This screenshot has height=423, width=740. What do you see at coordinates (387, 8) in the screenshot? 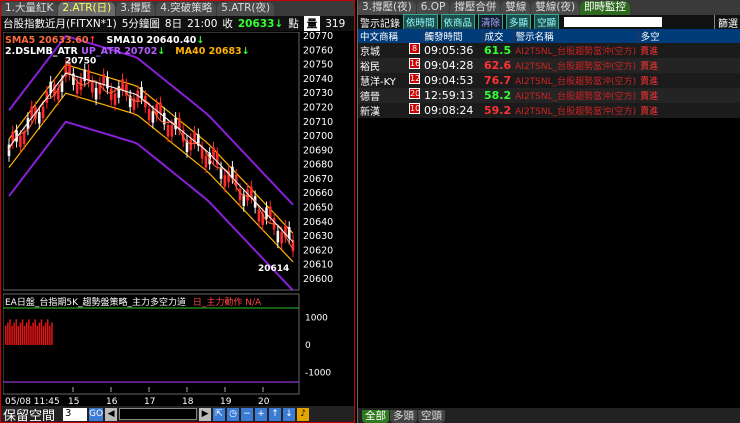
I see `monitor-tab-0: 3.撐壓(夜)` at bounding box center [387, 8].